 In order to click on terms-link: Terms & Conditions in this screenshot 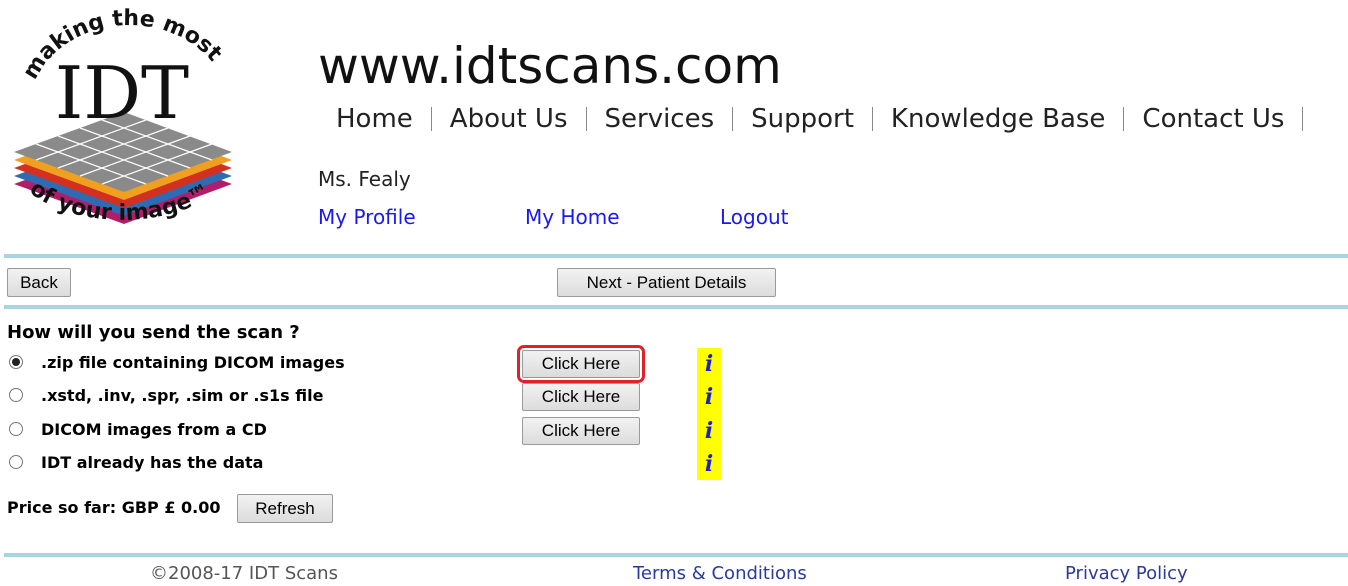, I will do `click(720, 573)`.